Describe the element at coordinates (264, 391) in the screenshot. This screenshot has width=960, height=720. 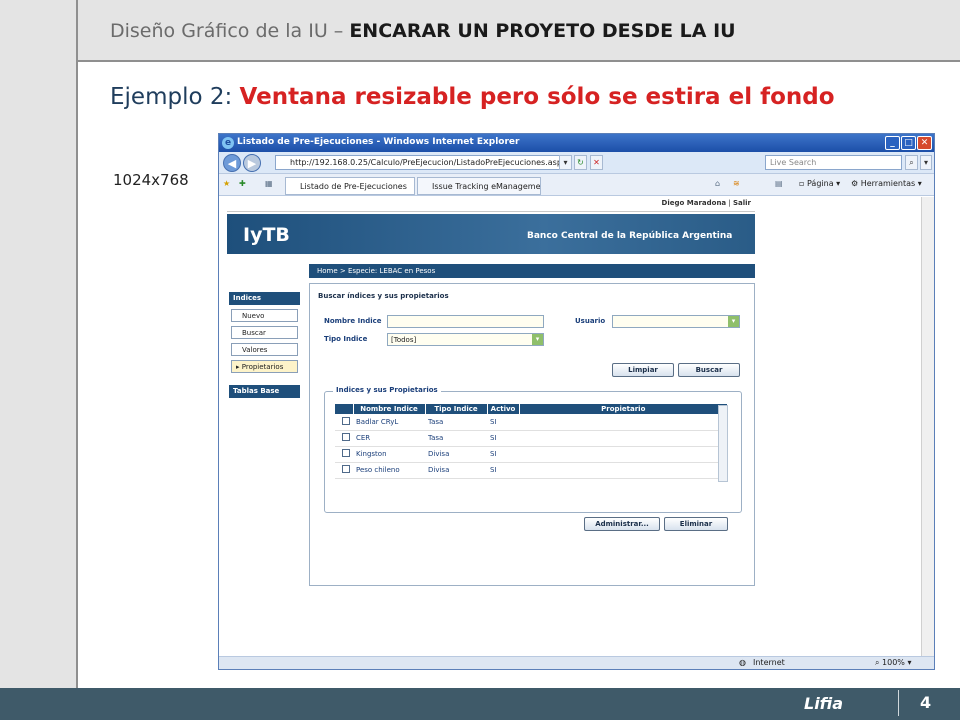
I see `sidebar-section-tablas-base: Tablas Base` at that location.